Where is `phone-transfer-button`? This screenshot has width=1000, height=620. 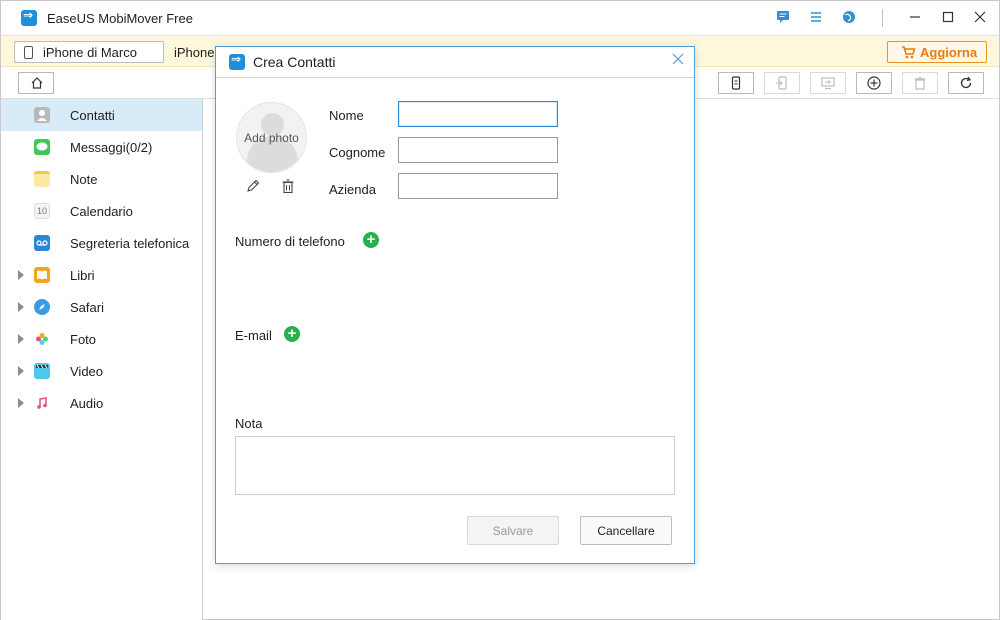
phone-transfer-button is located at coordinates (736, 83).